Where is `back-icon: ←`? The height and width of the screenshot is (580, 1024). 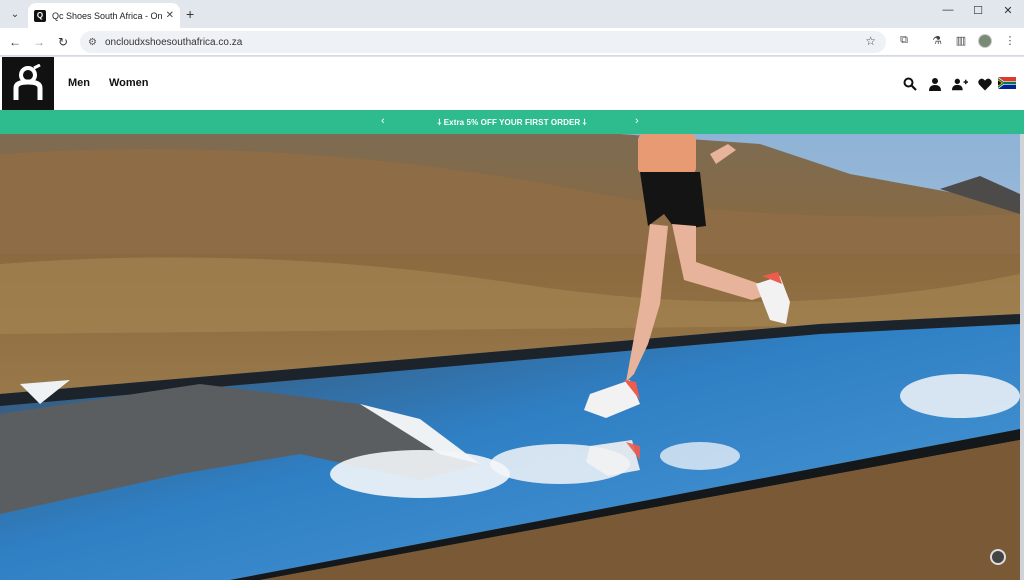 back-icon: ← is located at coordinates (15, 42).